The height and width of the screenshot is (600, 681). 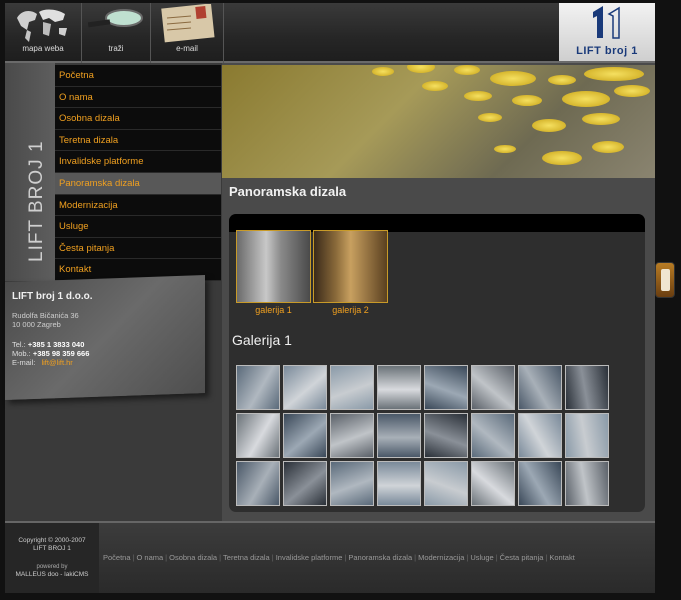 What do you see at coordinates (438, 121) in the screenshot?
I see `banner-image` at bounding box center [438, 121].